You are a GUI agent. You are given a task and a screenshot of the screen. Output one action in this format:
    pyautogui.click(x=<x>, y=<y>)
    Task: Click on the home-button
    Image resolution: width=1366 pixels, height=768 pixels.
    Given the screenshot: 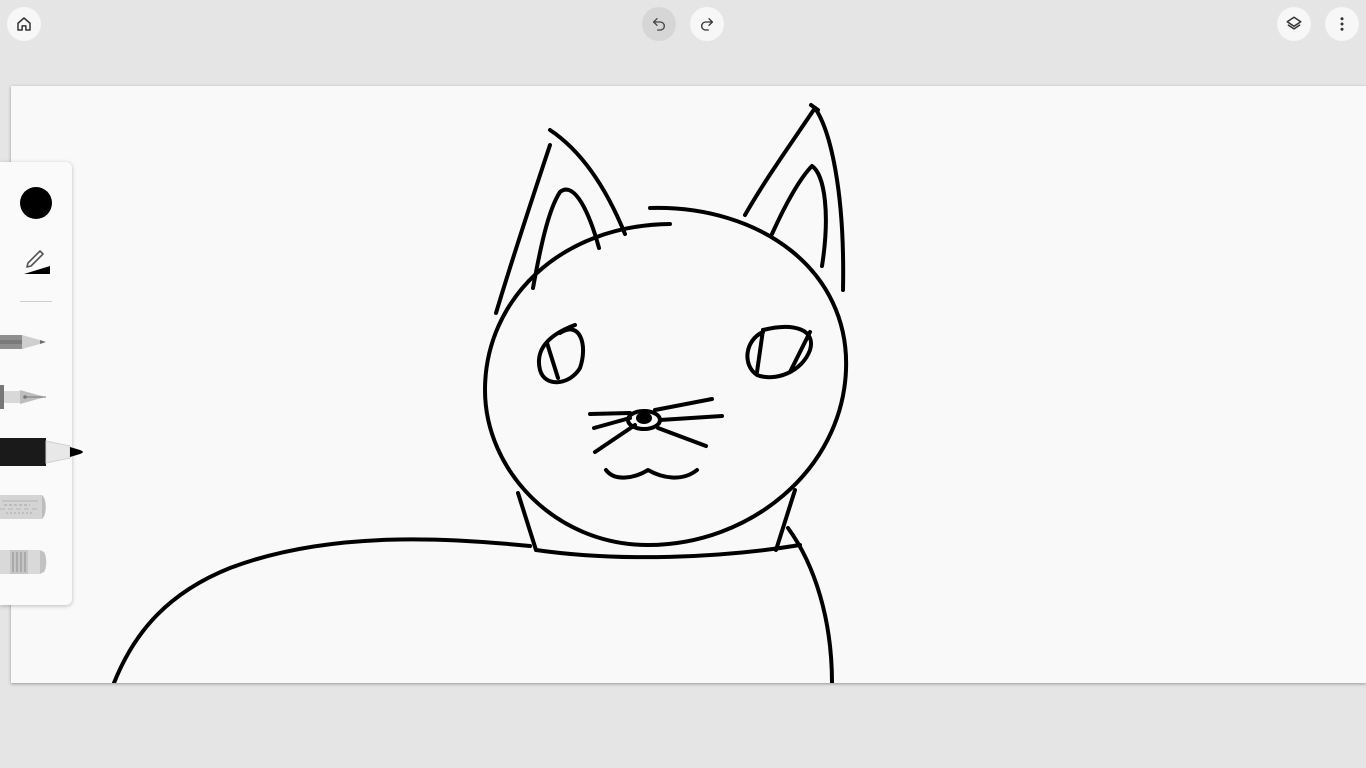 What is the action you would take?
    pyautogui.click(x=24, y=24)
    